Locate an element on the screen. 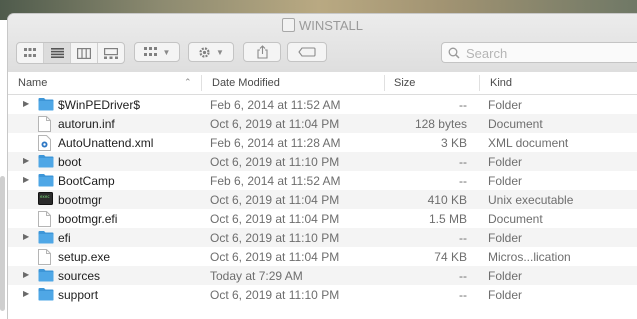  file-row: ▶ efi Oct 6, 2019 at 11:10 PM -- Folder is located at coordinates (322, 237).